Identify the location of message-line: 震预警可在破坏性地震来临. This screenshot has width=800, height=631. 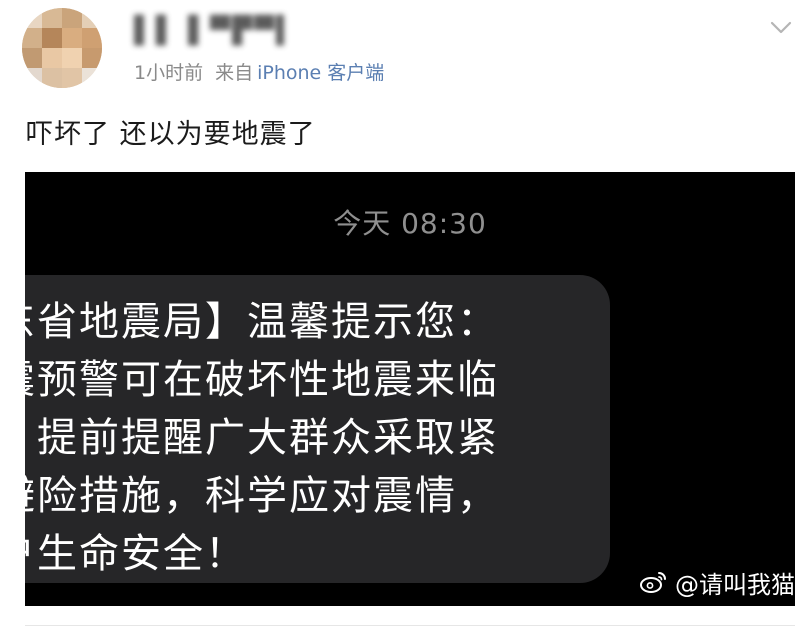
(262, 380).